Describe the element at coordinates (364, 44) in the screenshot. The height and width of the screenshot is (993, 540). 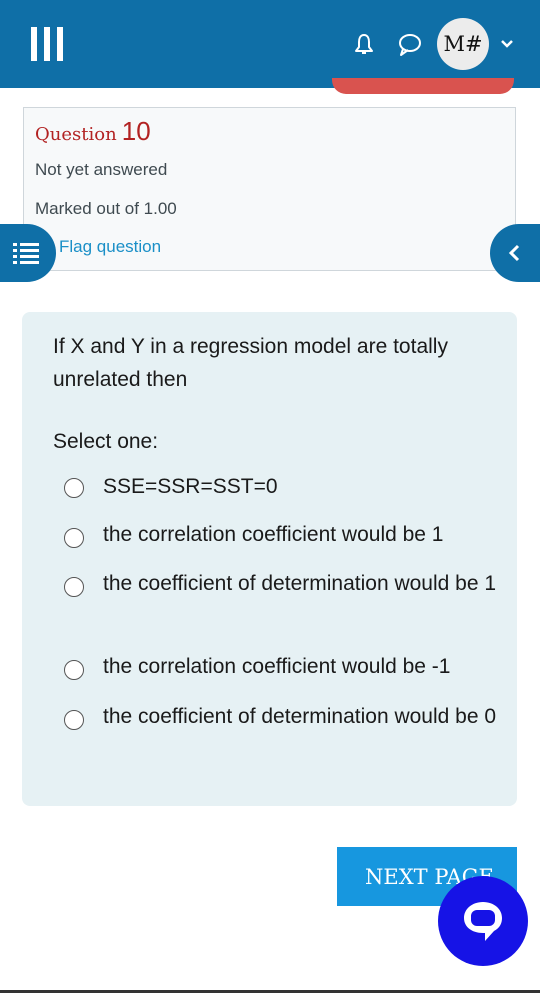
I see `bell-icon` at that location.